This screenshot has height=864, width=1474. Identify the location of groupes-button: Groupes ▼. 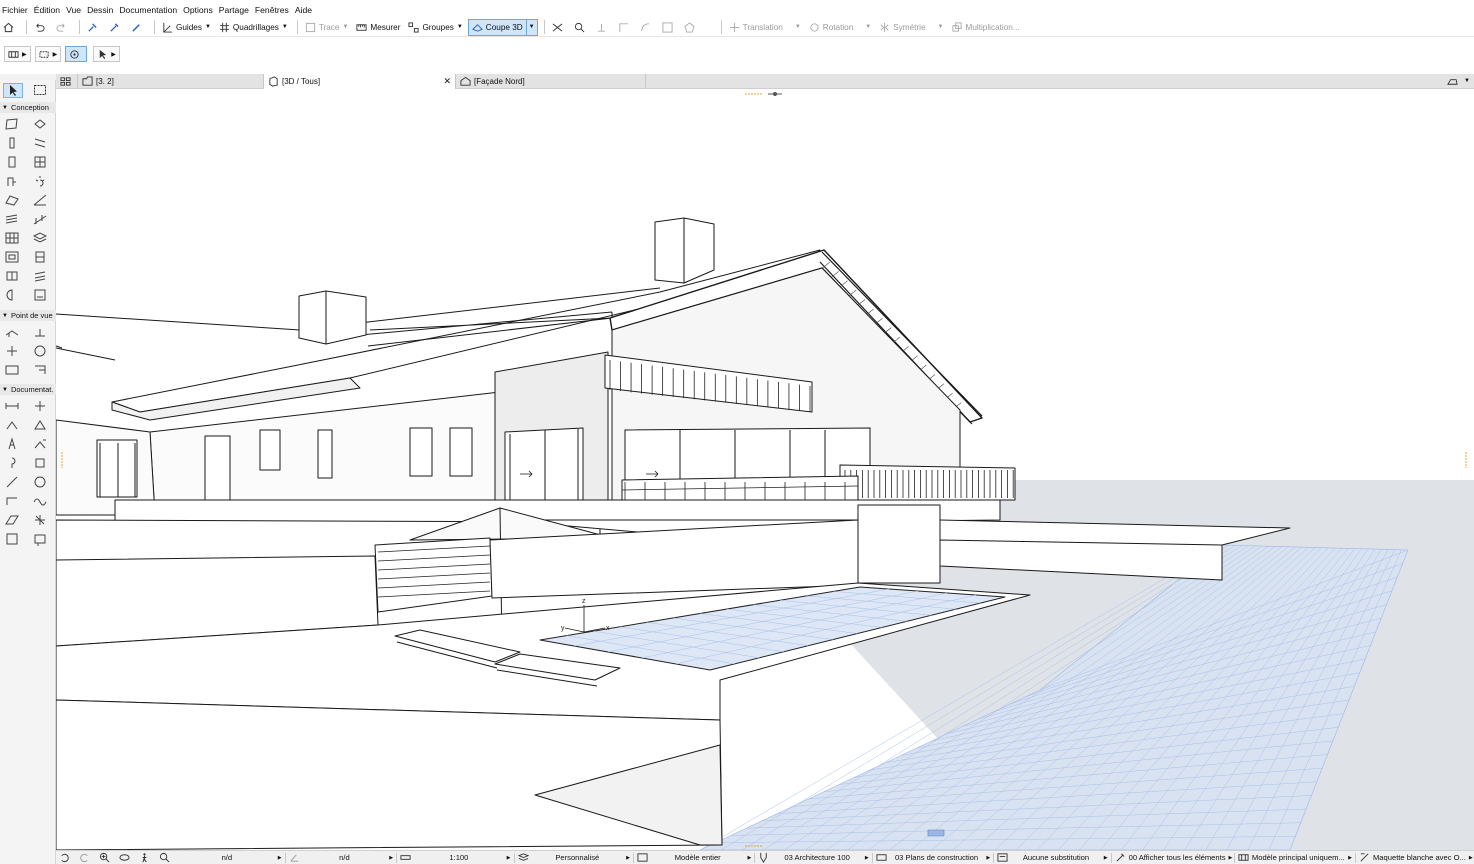
(435, 27).